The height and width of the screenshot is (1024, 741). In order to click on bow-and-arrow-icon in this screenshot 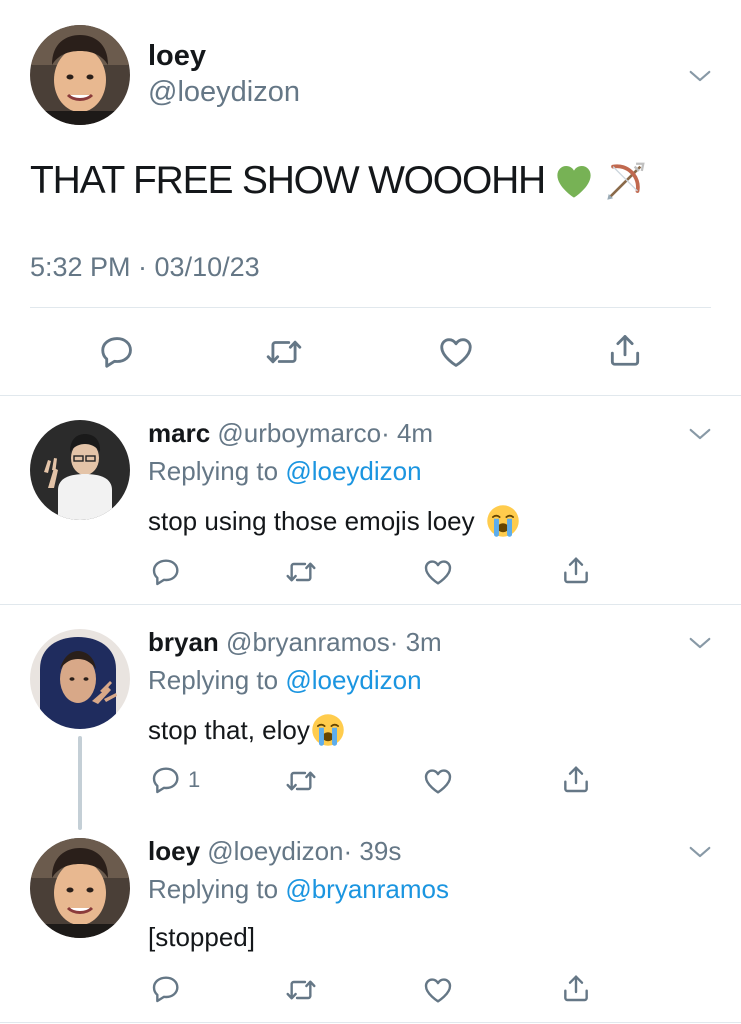, I will do `click(626, 181)`.